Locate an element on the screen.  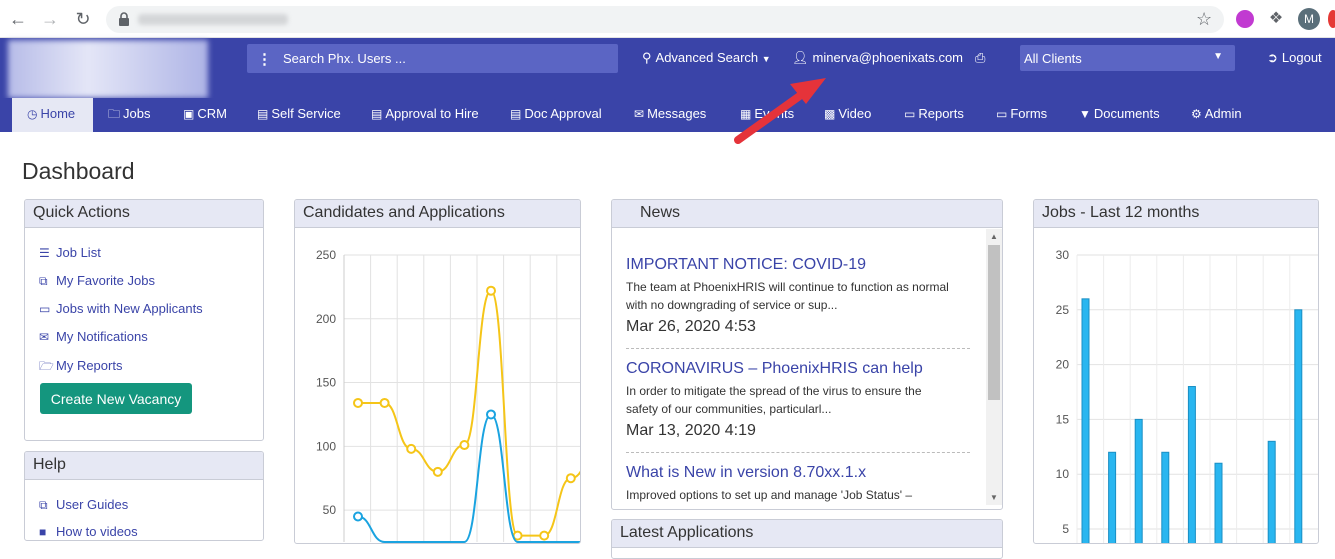
nav-jobs: 🗀︎ Jobs is located at coordinates (129, 115).